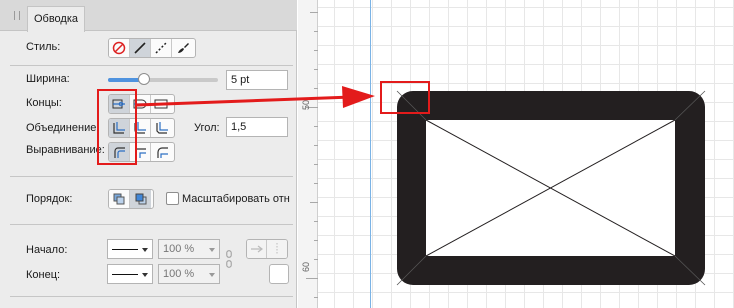 The image size is (734, 308). I want to click on vertical-ruler: 50 60, so click(308, 154).